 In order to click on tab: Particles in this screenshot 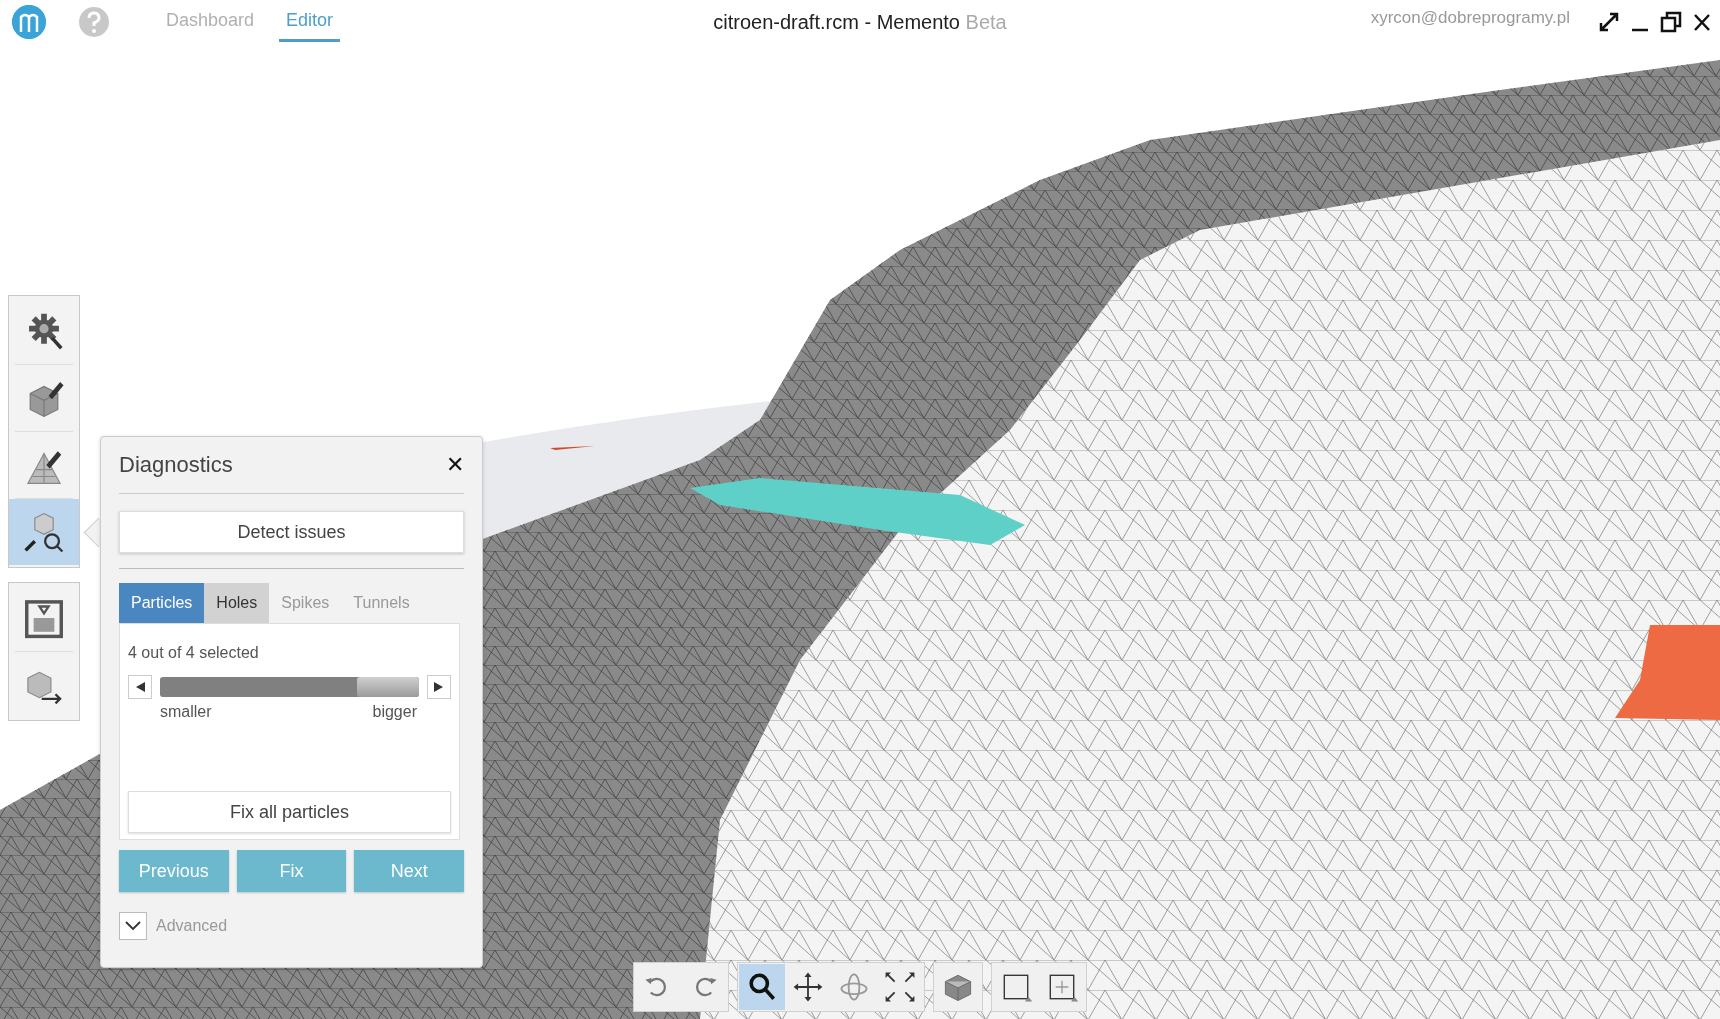, I will do `click(162, 603)`.